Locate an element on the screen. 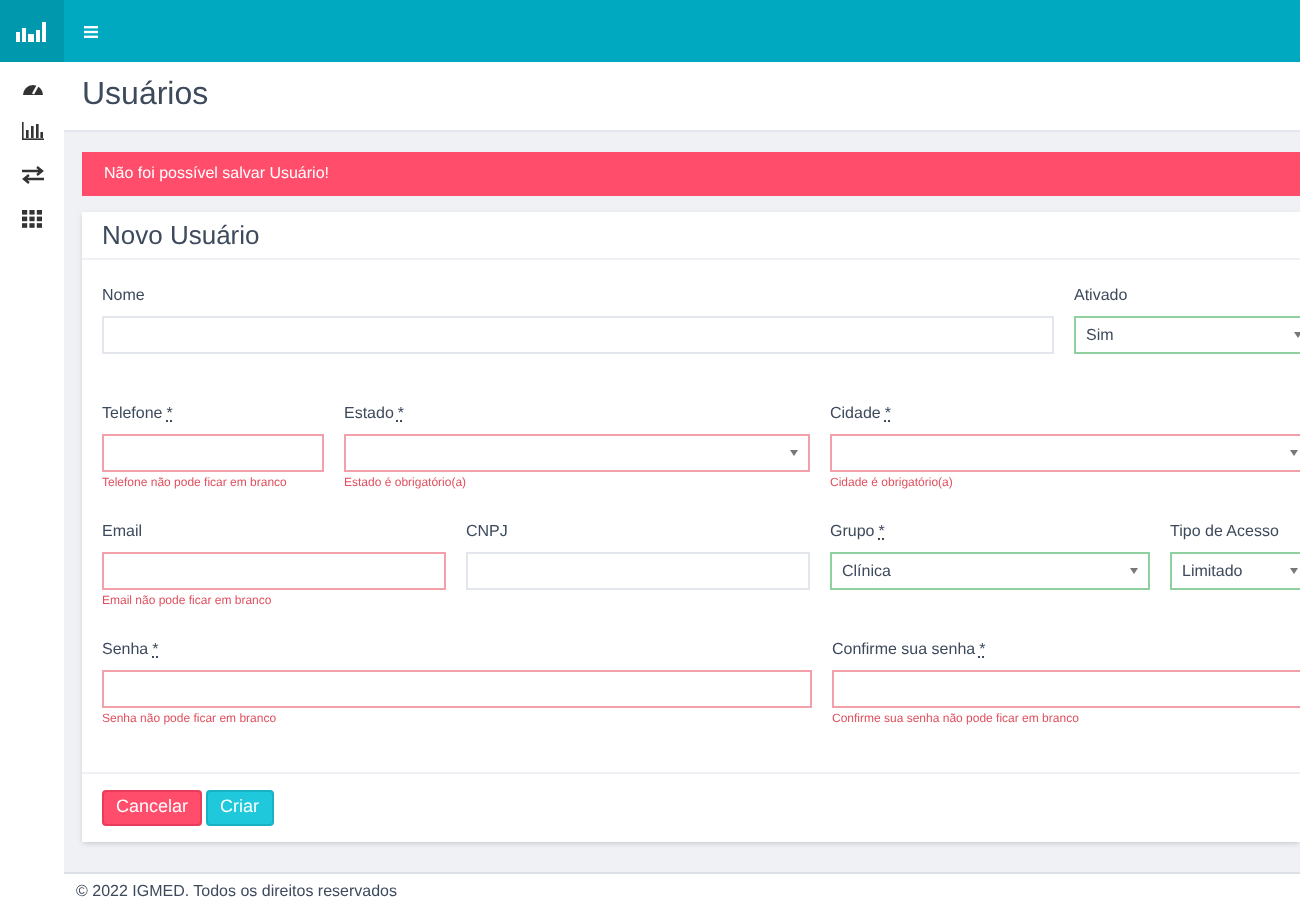 This screenshot has width=1300, height=900. field-label: Telefone is located at coordinates (132, 414).